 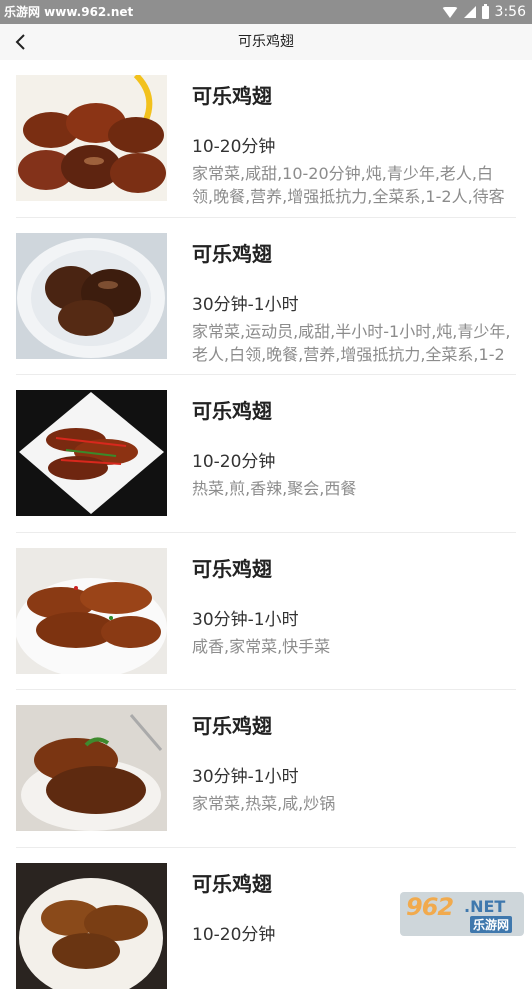 What do you see at coordinates (353, 803) in the screenshot?
I see `recipe-tags: 家常菜,热菜,咸,炒锅` at bounding box center [353, 803].